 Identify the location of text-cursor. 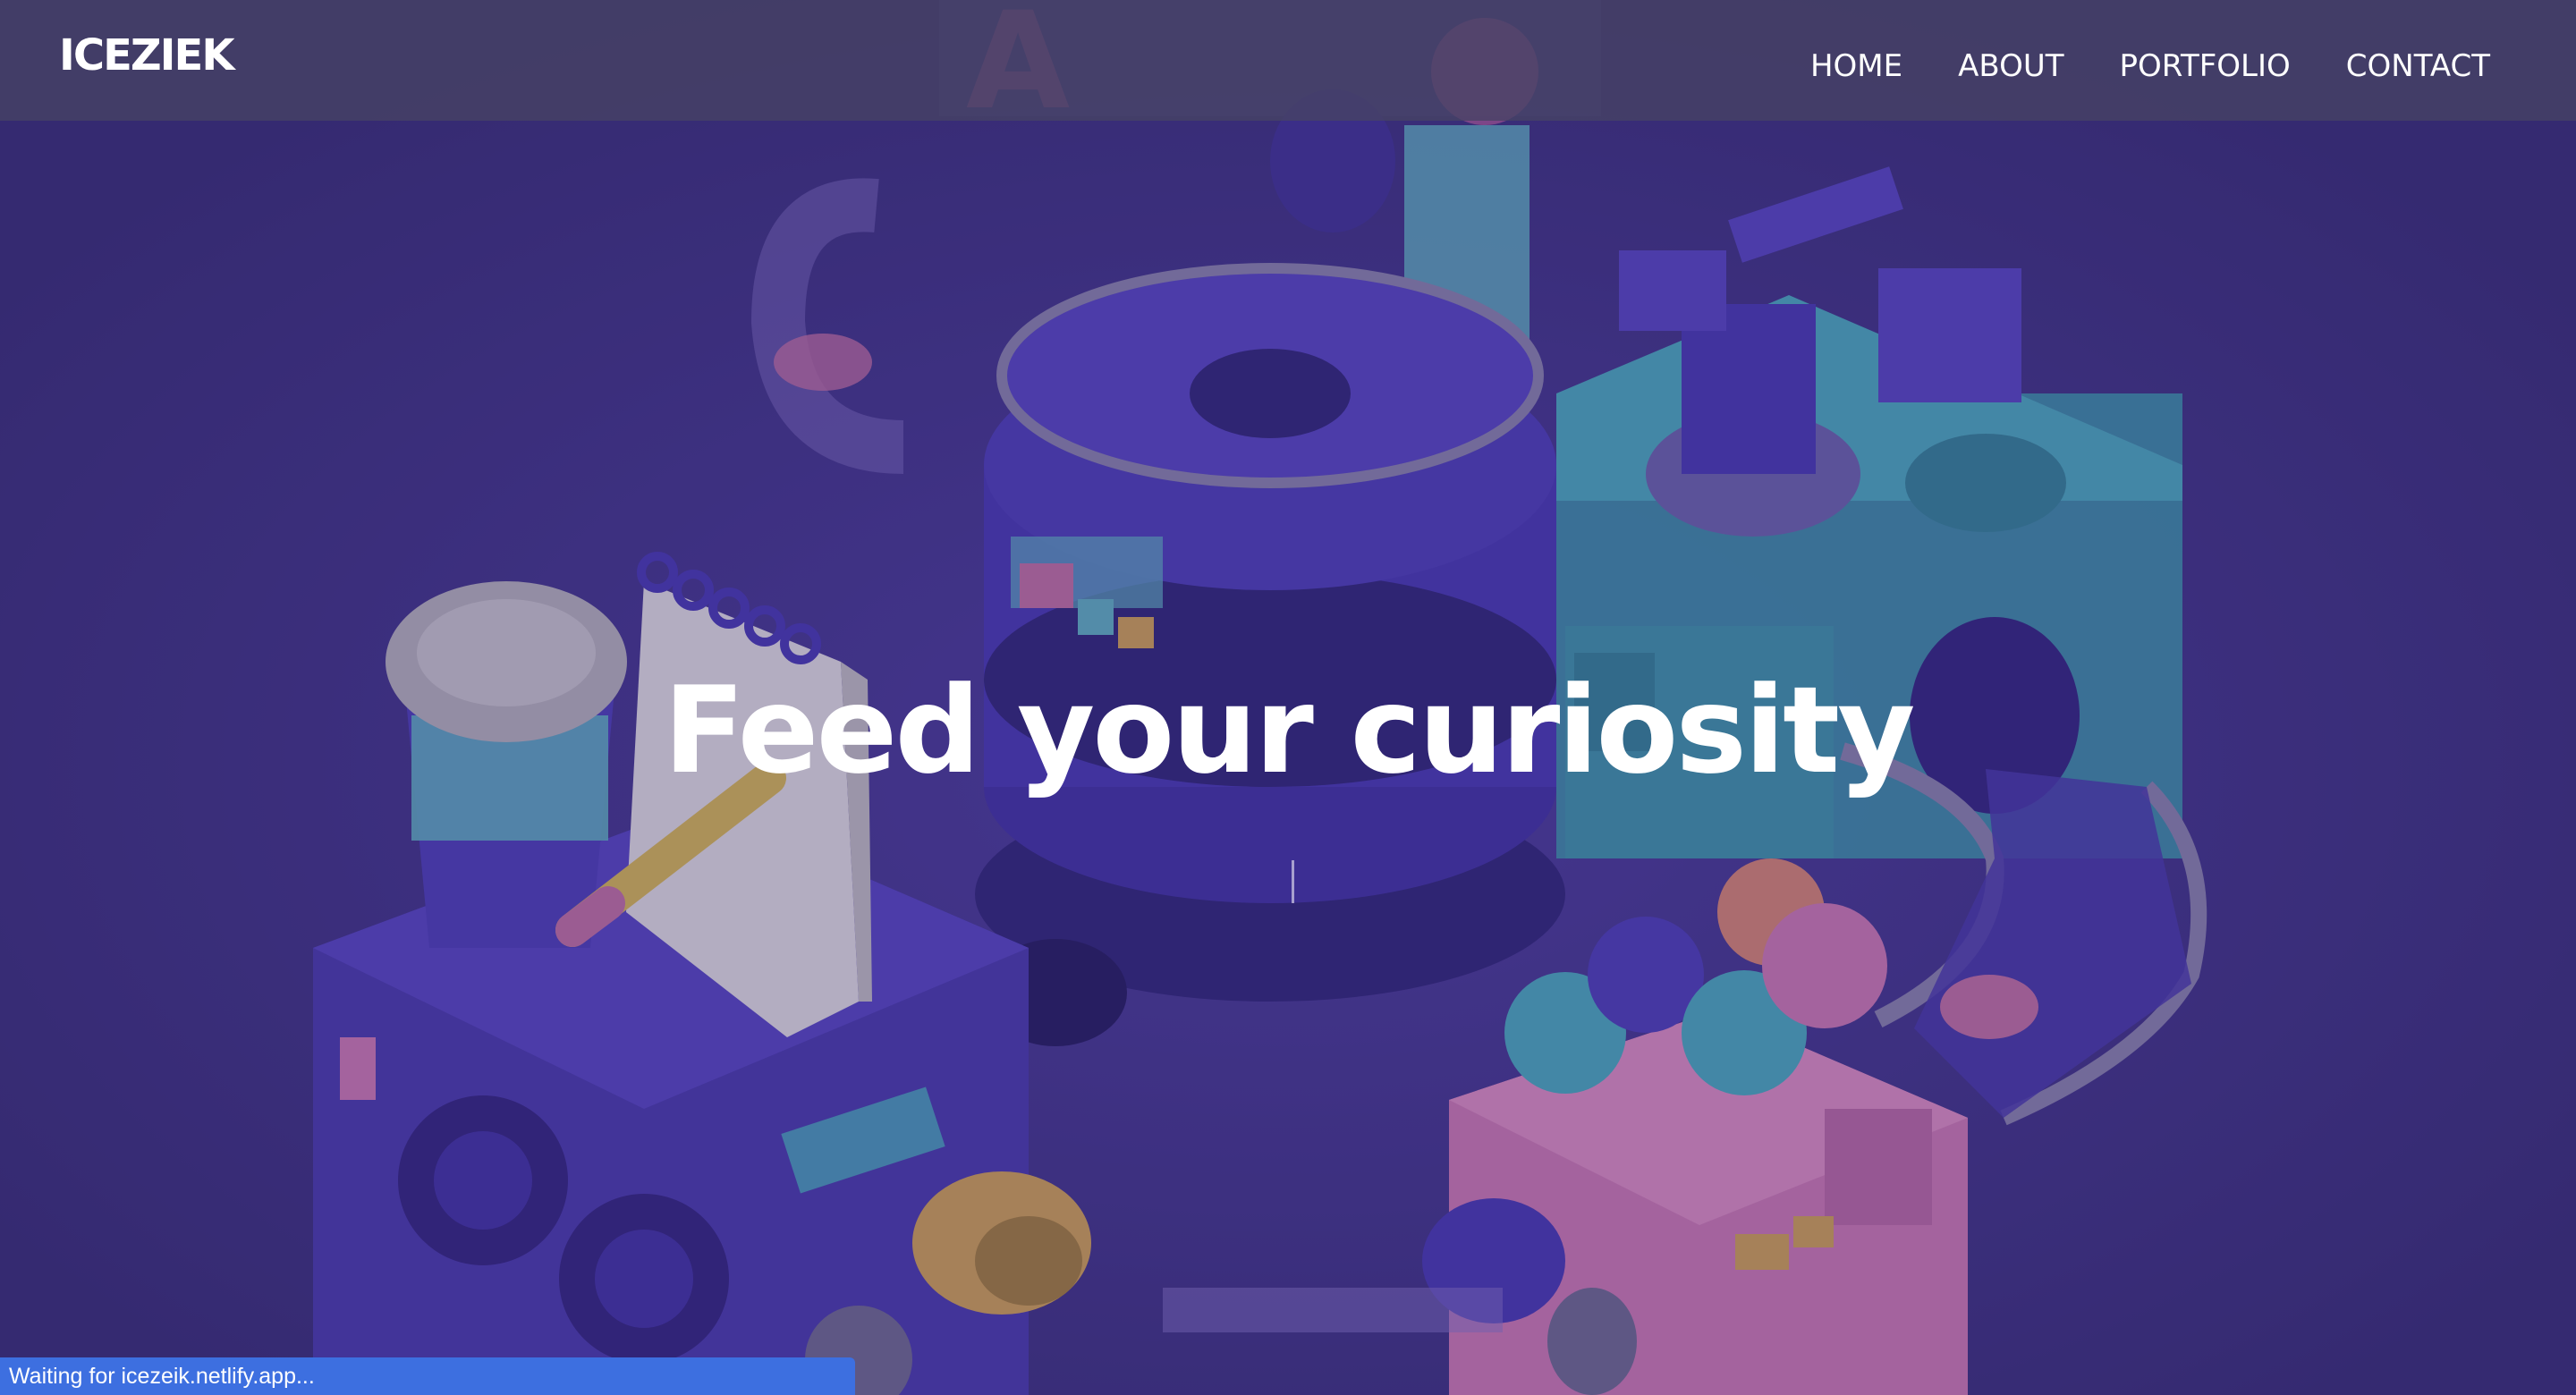
(1293, 881).